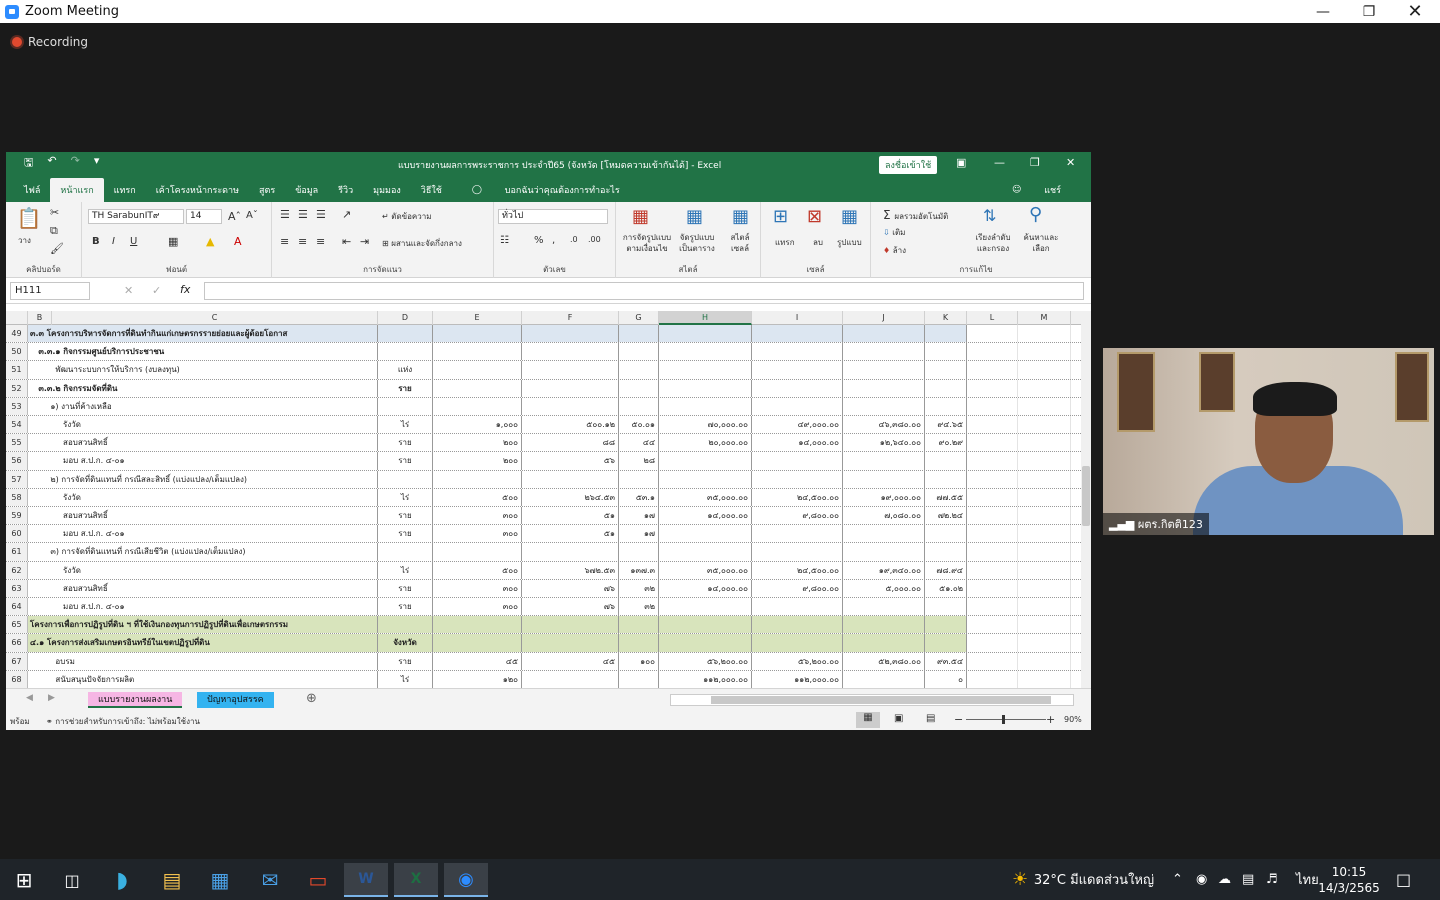  Describe the element at coordinates (946, 679) in the screenshot. I see `data-cell-k: ๐` at that location.